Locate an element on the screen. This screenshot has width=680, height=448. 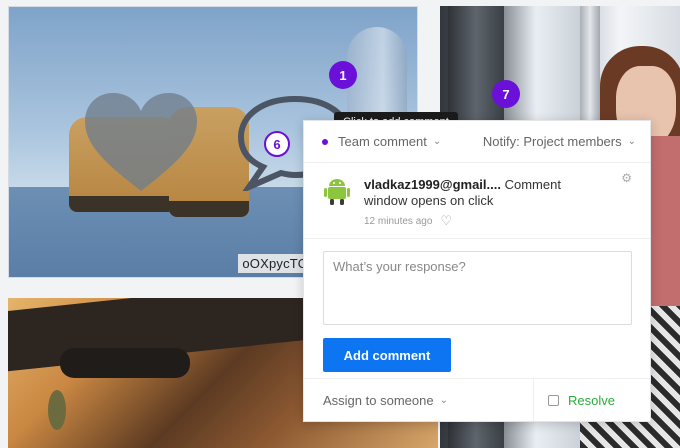
comment-text-1: Comment is located at coordinates (530, 184).